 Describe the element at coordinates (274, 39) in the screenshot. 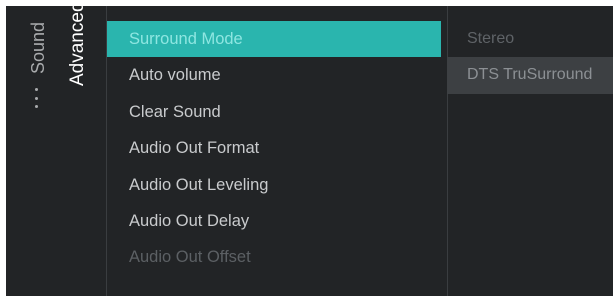

I see `menu-item-surround-mode: Surround Mode` at that location.